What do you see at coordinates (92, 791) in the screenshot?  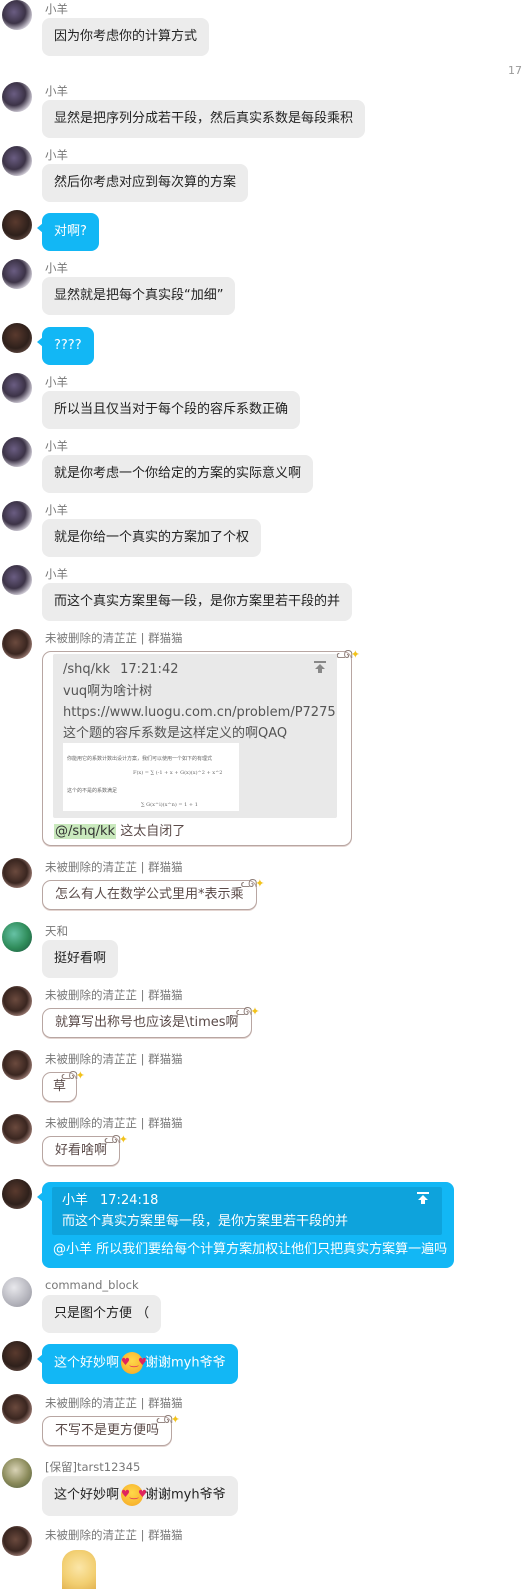 I see `formula-image-text: 这个的不是的系数满足` at bounding box center [92, 791].